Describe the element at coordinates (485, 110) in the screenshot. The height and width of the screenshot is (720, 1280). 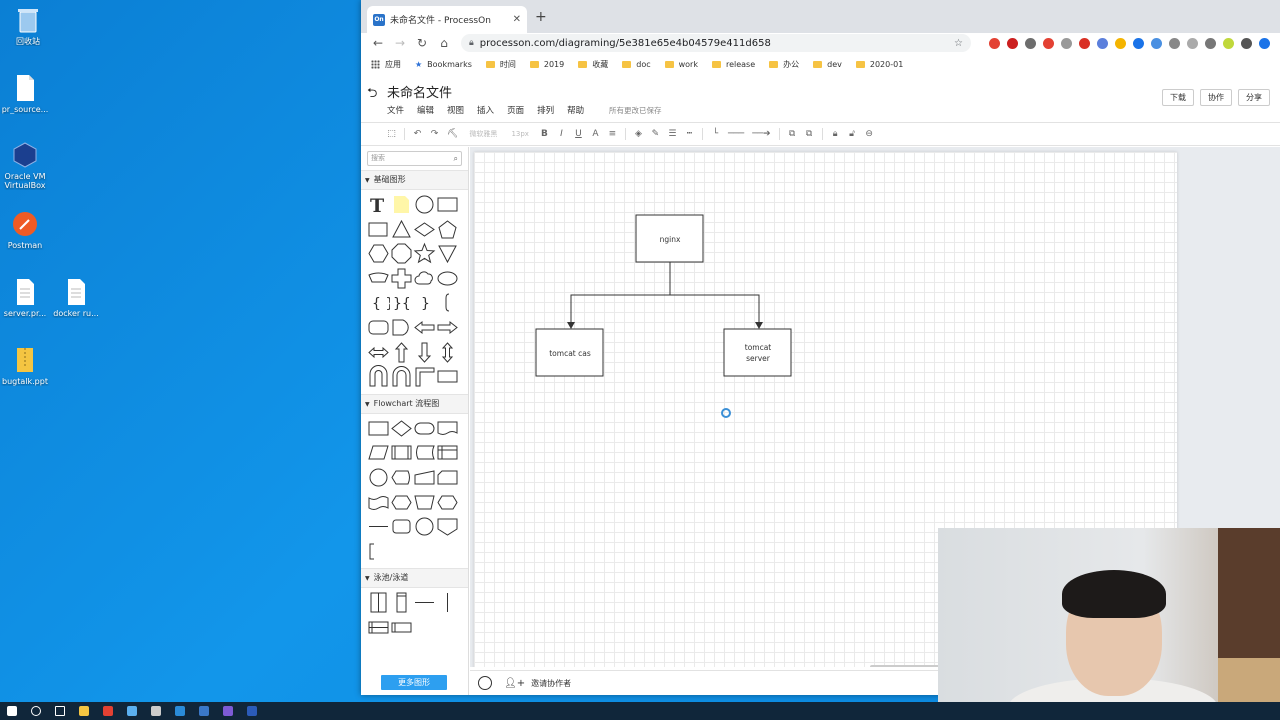
I see `menu-item: 插入` at that location.